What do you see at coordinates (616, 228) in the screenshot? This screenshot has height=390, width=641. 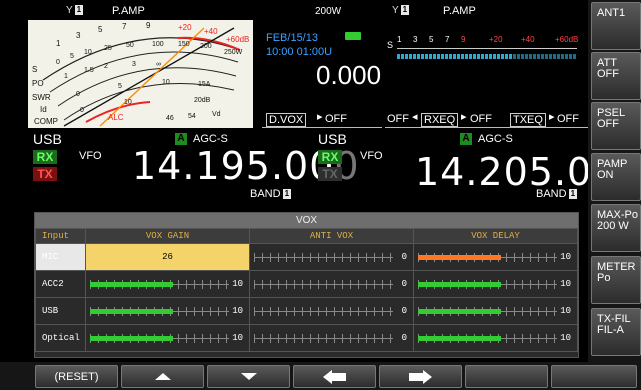 I see `max-po-button: MAX-Po 200 W` at bounding box center [616, 228].